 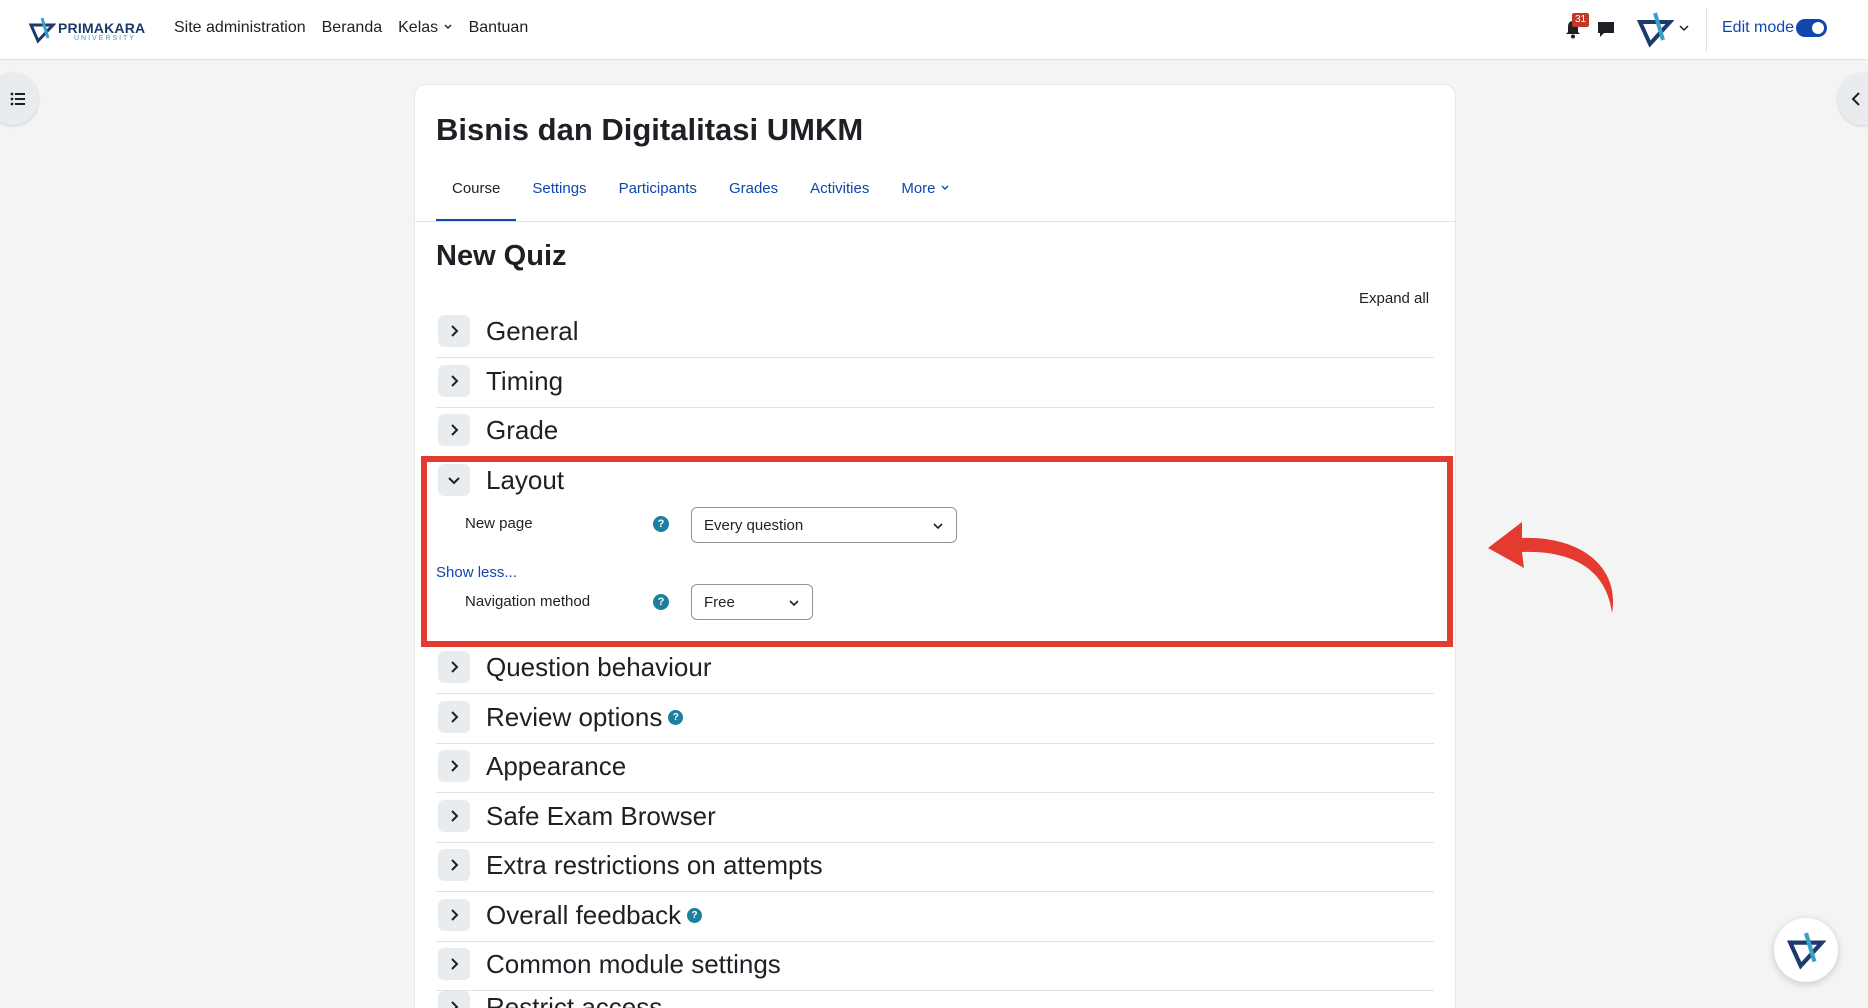 I want to click on section-title-text: Overall feedback, so click(x=584, y=915).